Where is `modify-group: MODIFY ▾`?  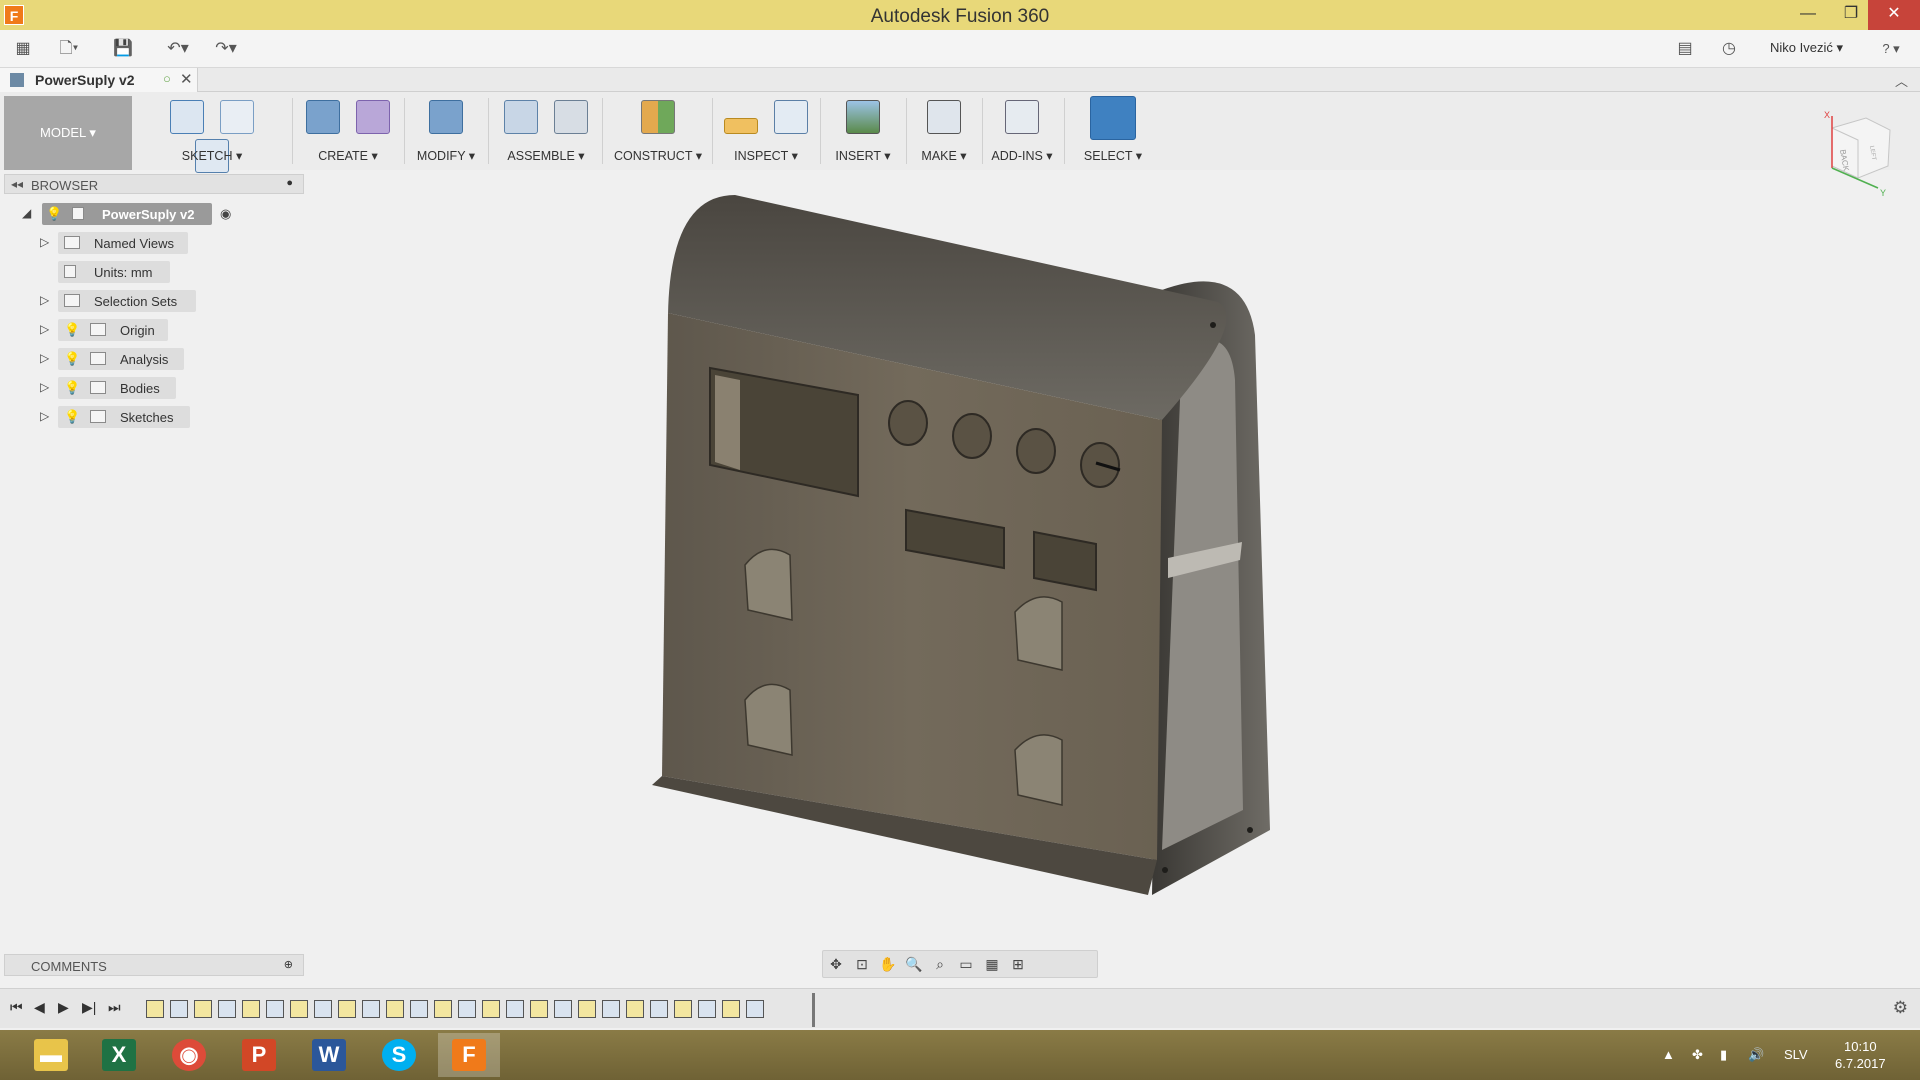 modify-group: MODIFY ▾ is located at coordinates (446, 131).